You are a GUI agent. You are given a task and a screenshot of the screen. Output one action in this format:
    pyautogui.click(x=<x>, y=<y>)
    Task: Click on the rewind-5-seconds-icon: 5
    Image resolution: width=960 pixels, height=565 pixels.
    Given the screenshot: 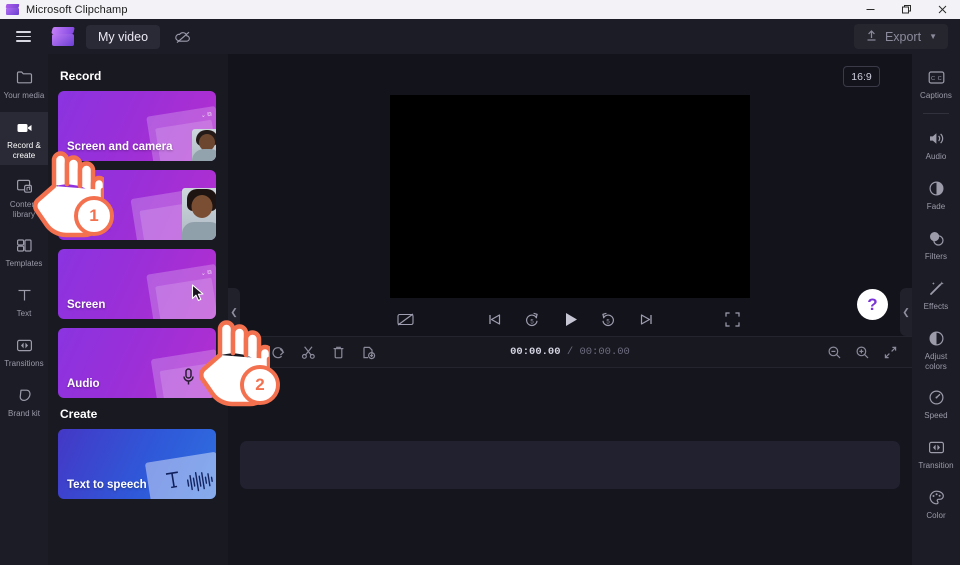 What is the action you would take?
    pyautogui.click(x=532, y=319)
    